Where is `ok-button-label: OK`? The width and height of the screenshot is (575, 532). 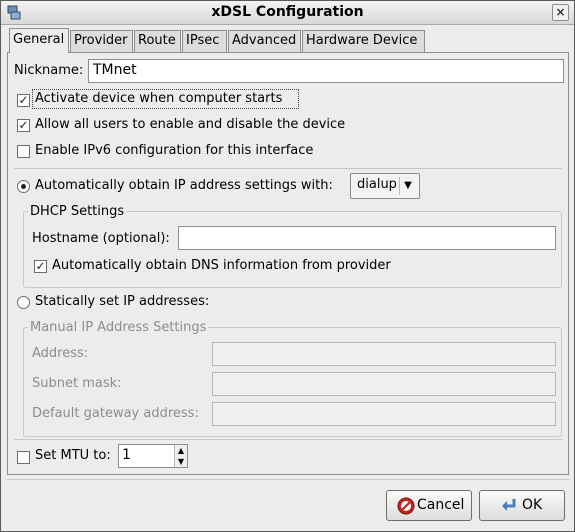
ok-button-label: OK is located at coordinates (532, 505).